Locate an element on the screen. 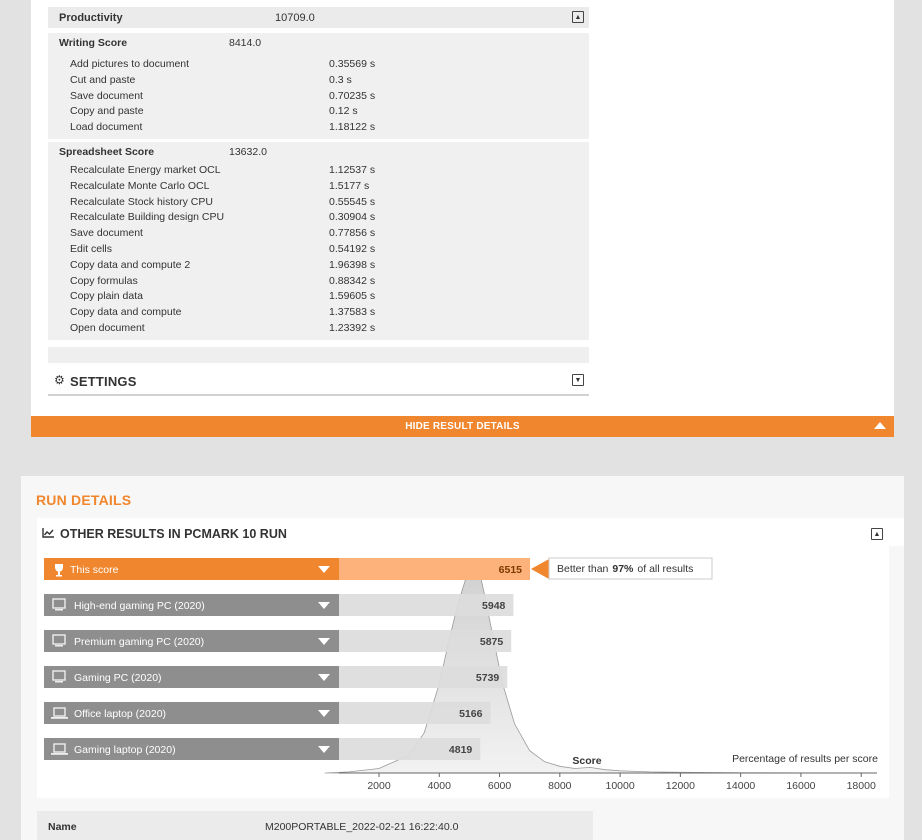 The width and height of the screenshot is (922, 840). metric-name: Copy data and compute 2 is located at coordinates (130, 264).